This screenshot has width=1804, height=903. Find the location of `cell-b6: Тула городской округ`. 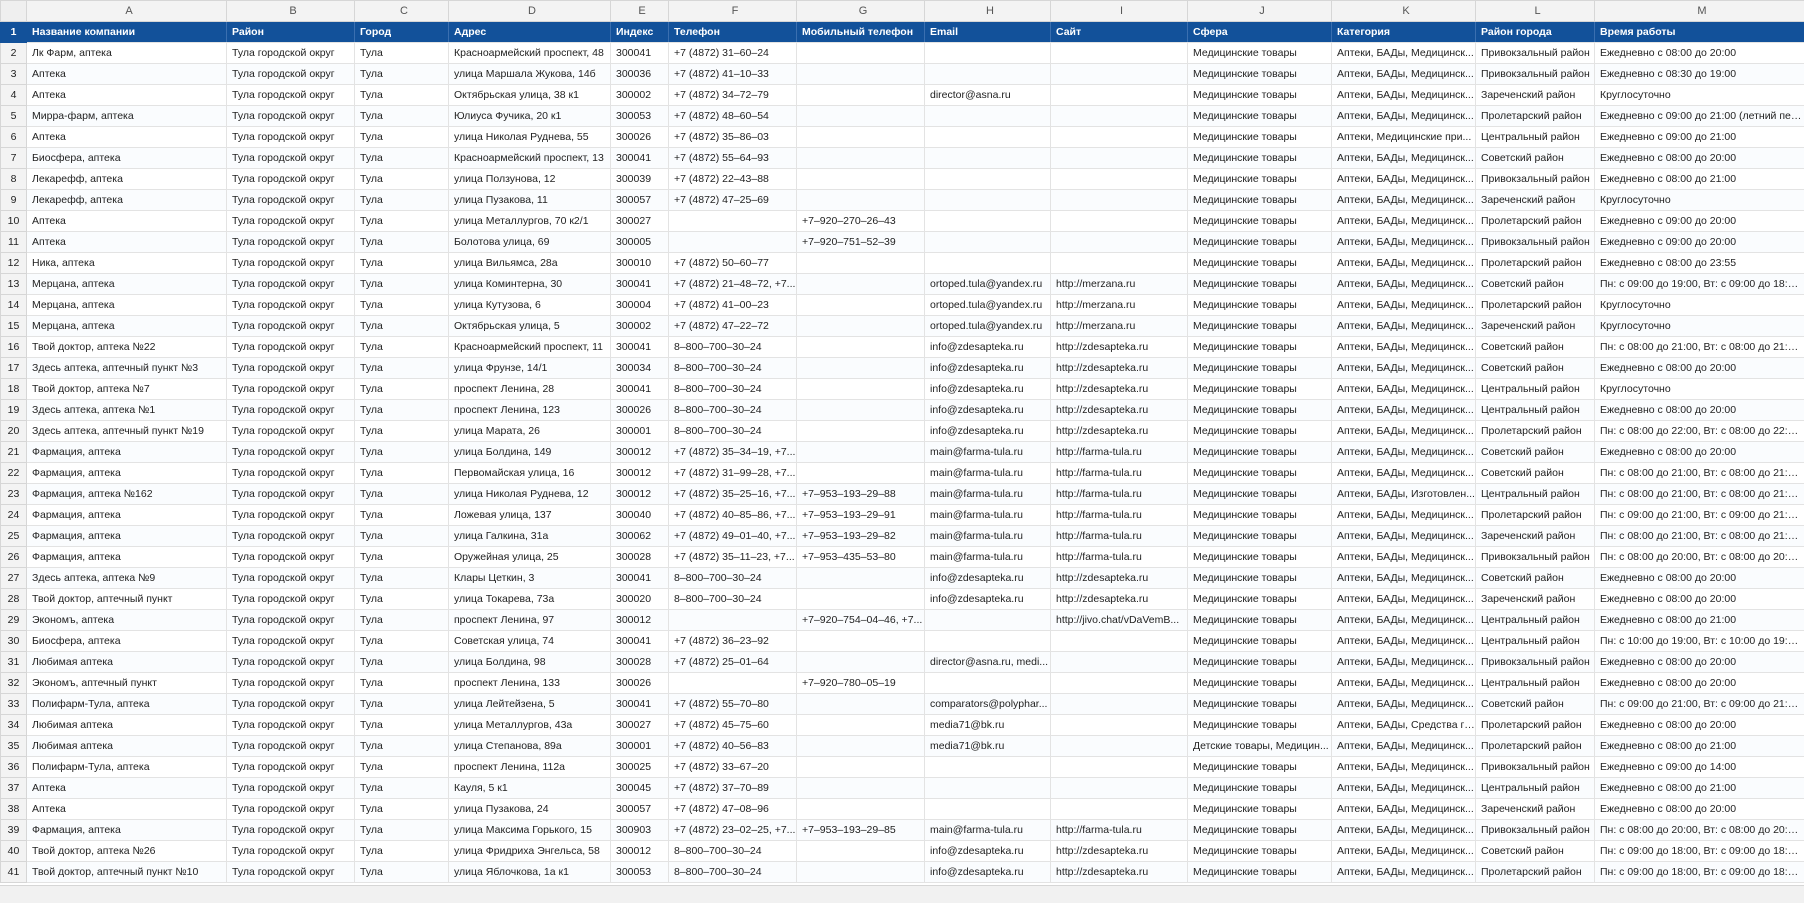

cell-b6: Тула городской округ is located at coordinates (291, 137).